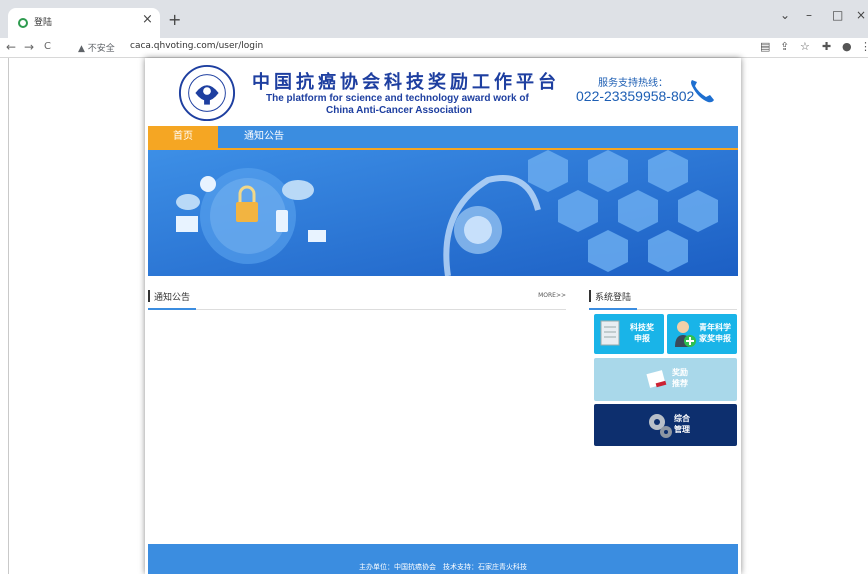 This screenshot has width=868, height=574. I want to click on menu-icon: ⋮, so click(864, 46).